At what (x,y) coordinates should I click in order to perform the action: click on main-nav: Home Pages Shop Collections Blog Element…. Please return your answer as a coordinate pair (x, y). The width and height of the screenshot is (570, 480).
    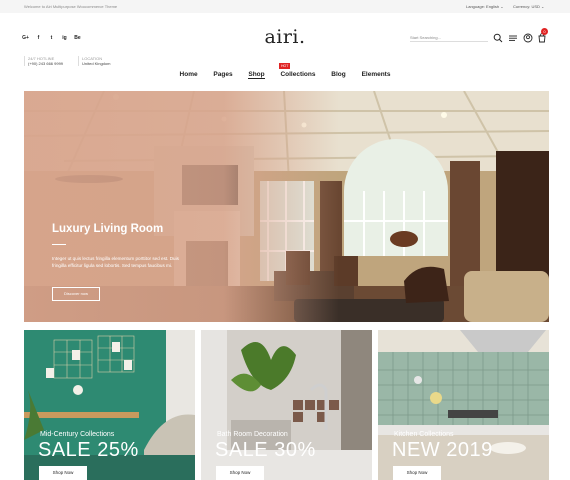
    Looking at the image, I should click on (285, 75).